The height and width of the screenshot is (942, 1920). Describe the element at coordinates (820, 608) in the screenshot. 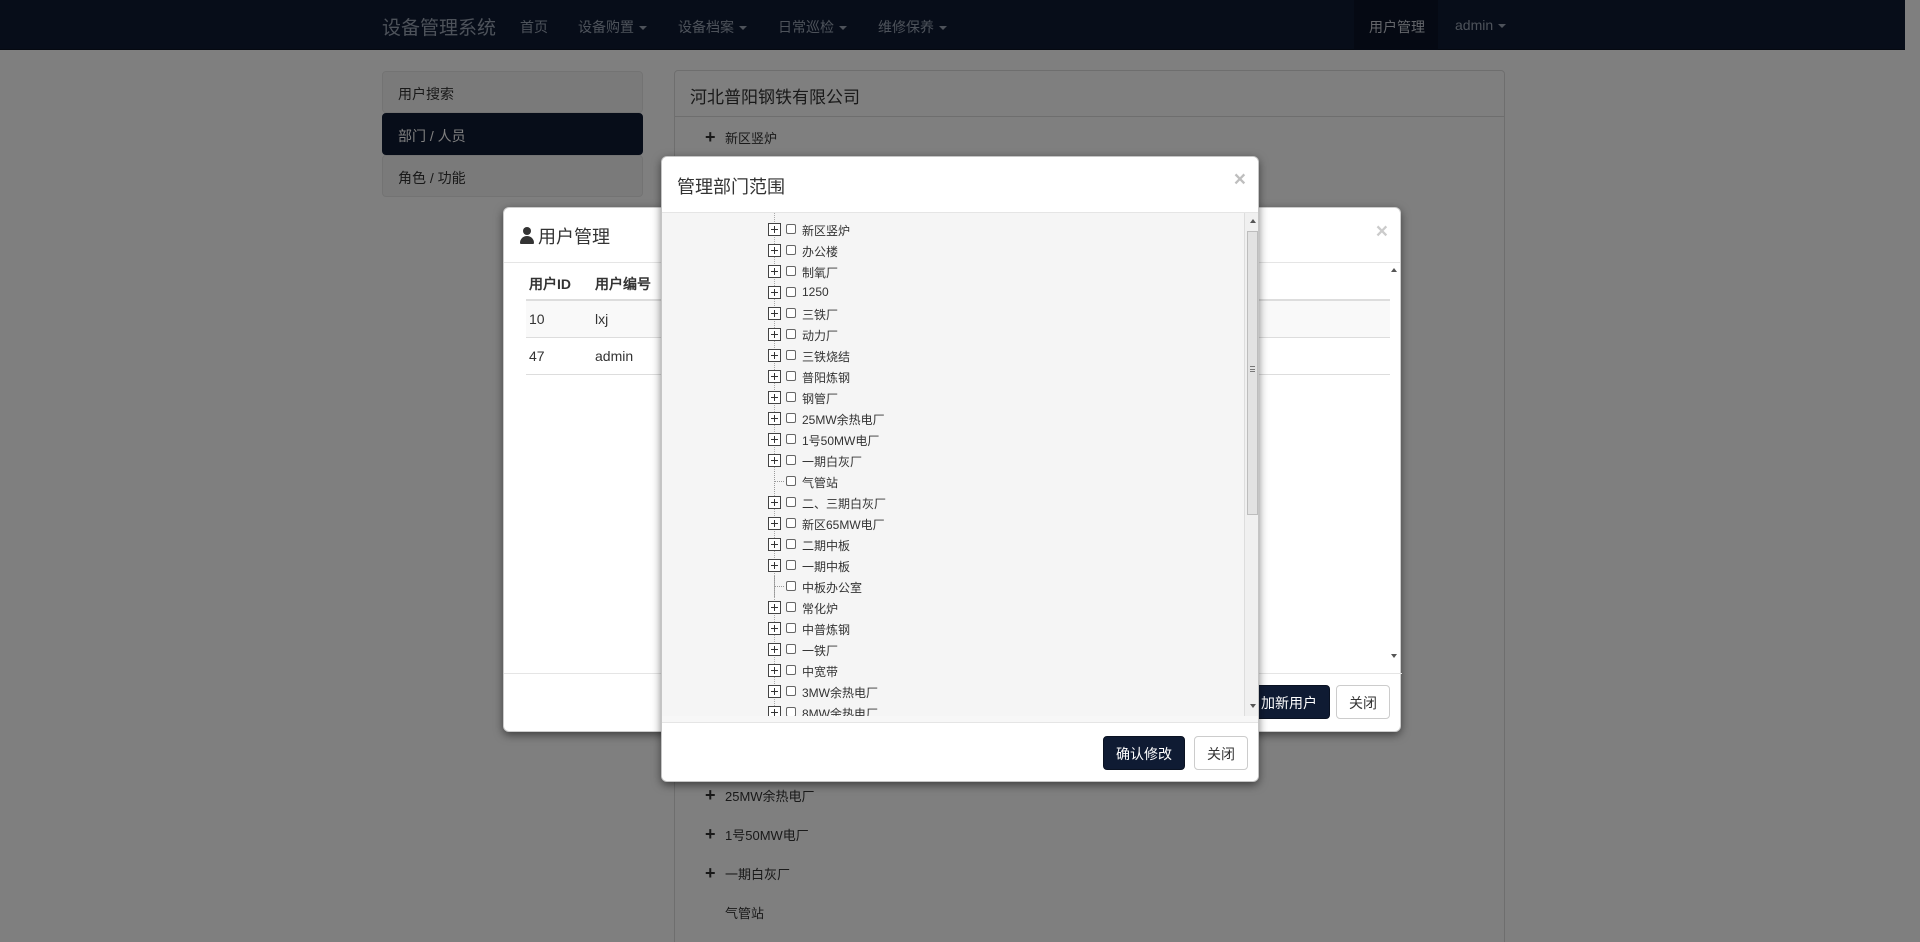

I see `tree-node-label: 常化炉` at that location.